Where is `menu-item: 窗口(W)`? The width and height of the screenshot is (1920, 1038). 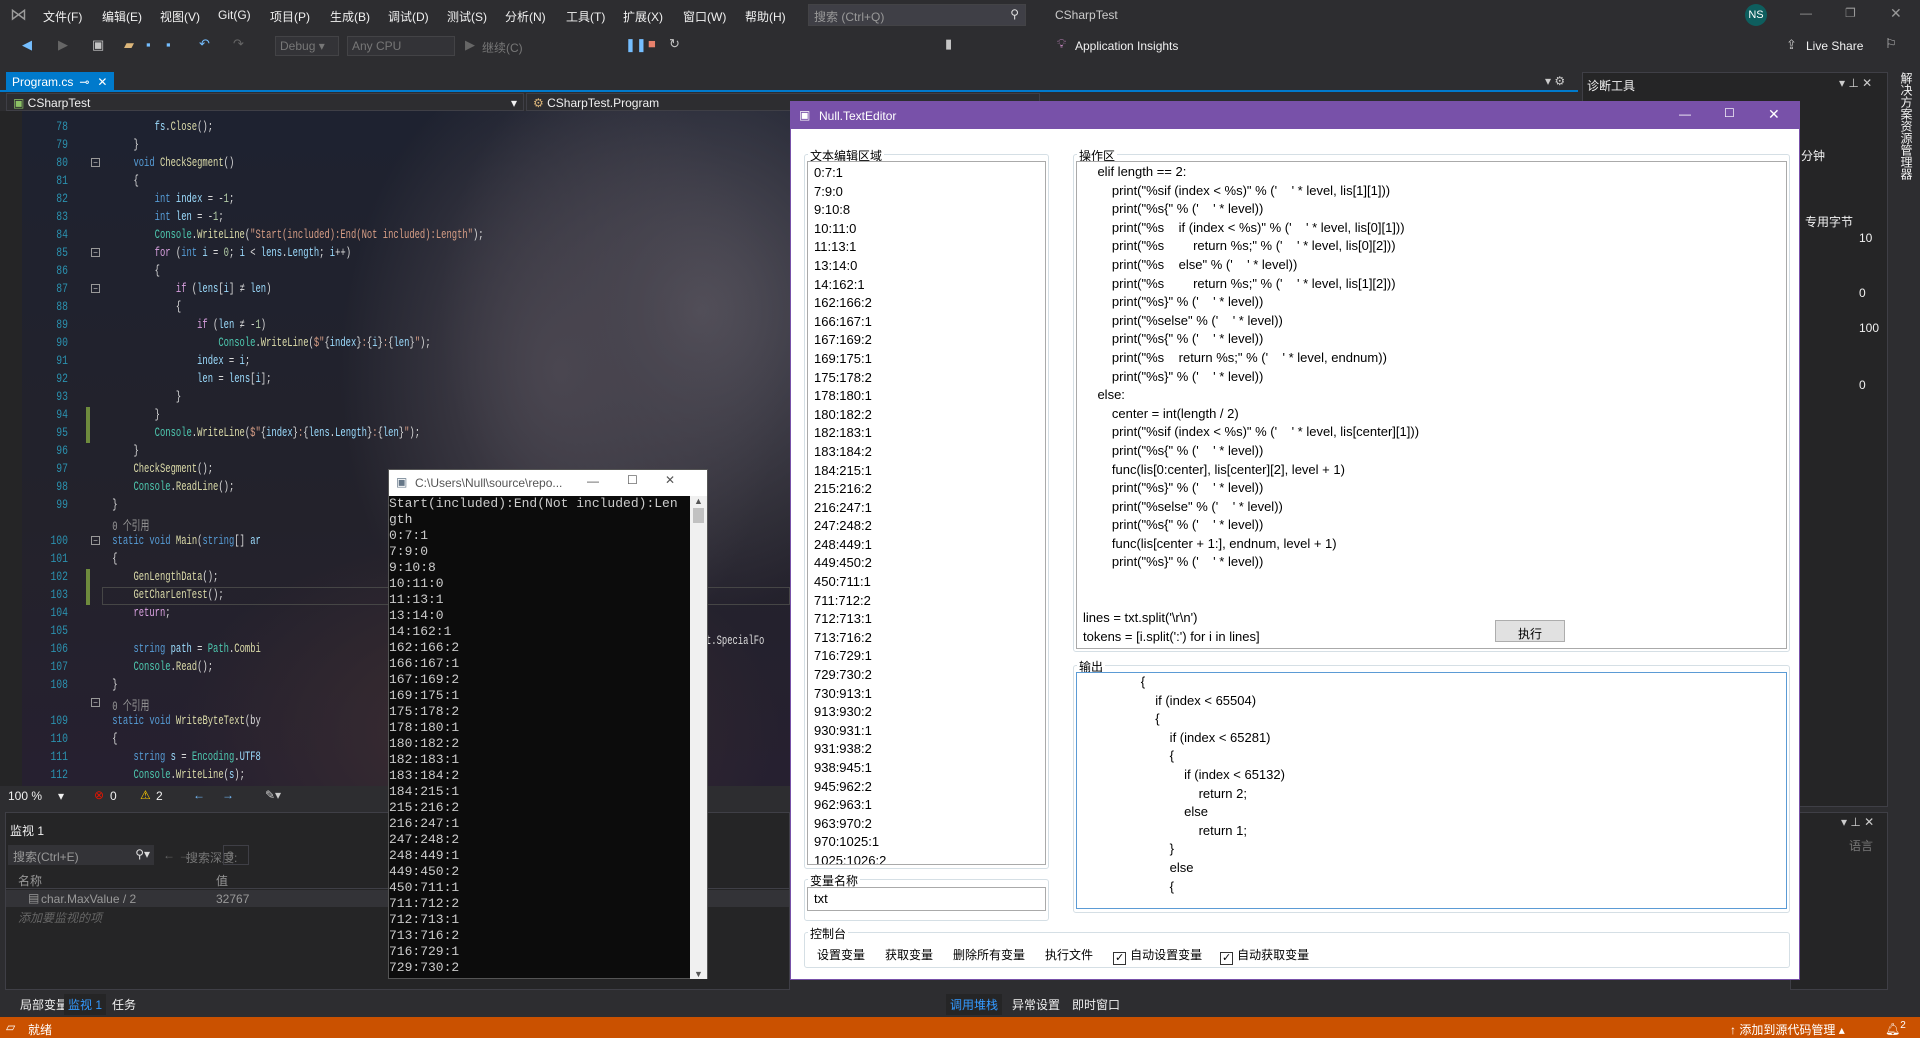
menu-item: 窗口(W) is located at coordinates (704, 16).